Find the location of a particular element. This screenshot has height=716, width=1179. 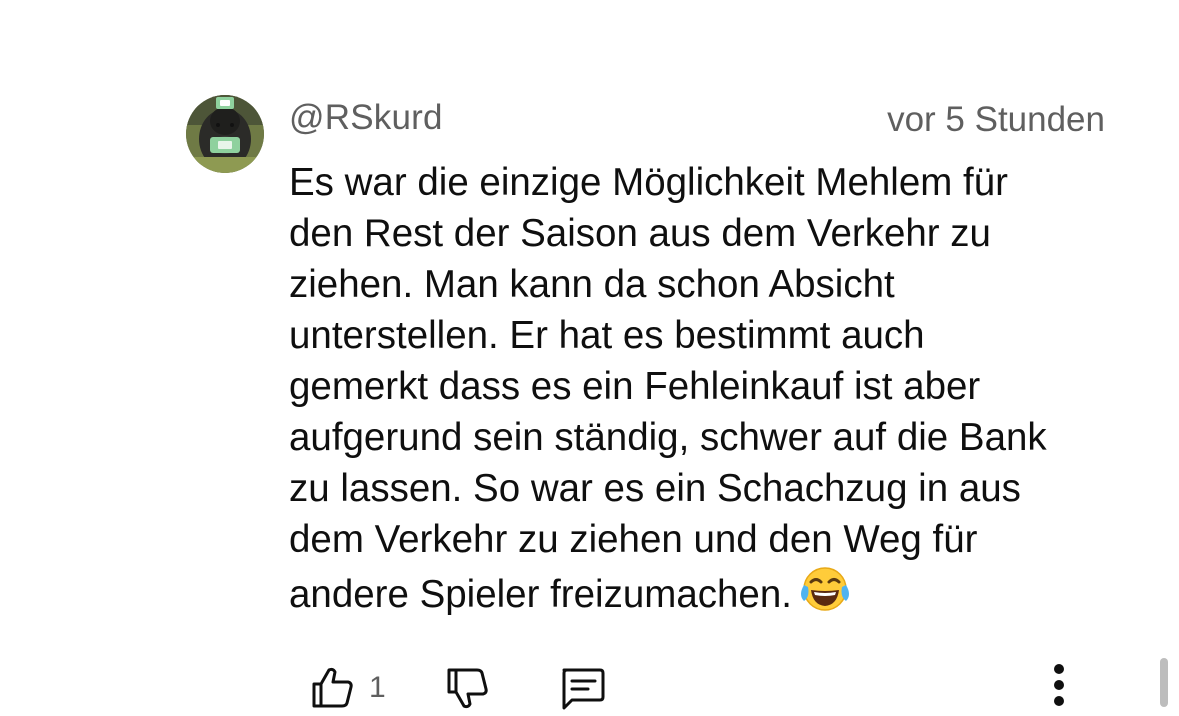

dog-avatar-image is located at coordinates (225, 134).